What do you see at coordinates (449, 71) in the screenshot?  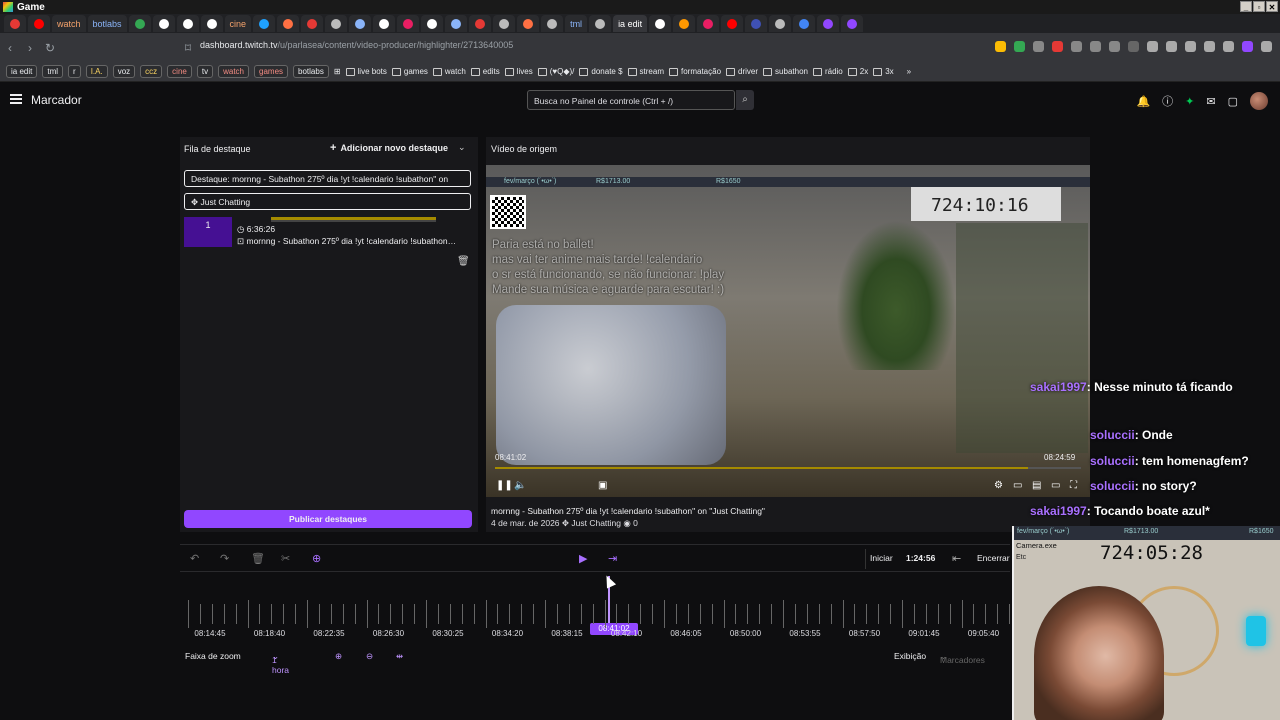 I see `bookmark-item: watch` at bounding box center [449, 71].